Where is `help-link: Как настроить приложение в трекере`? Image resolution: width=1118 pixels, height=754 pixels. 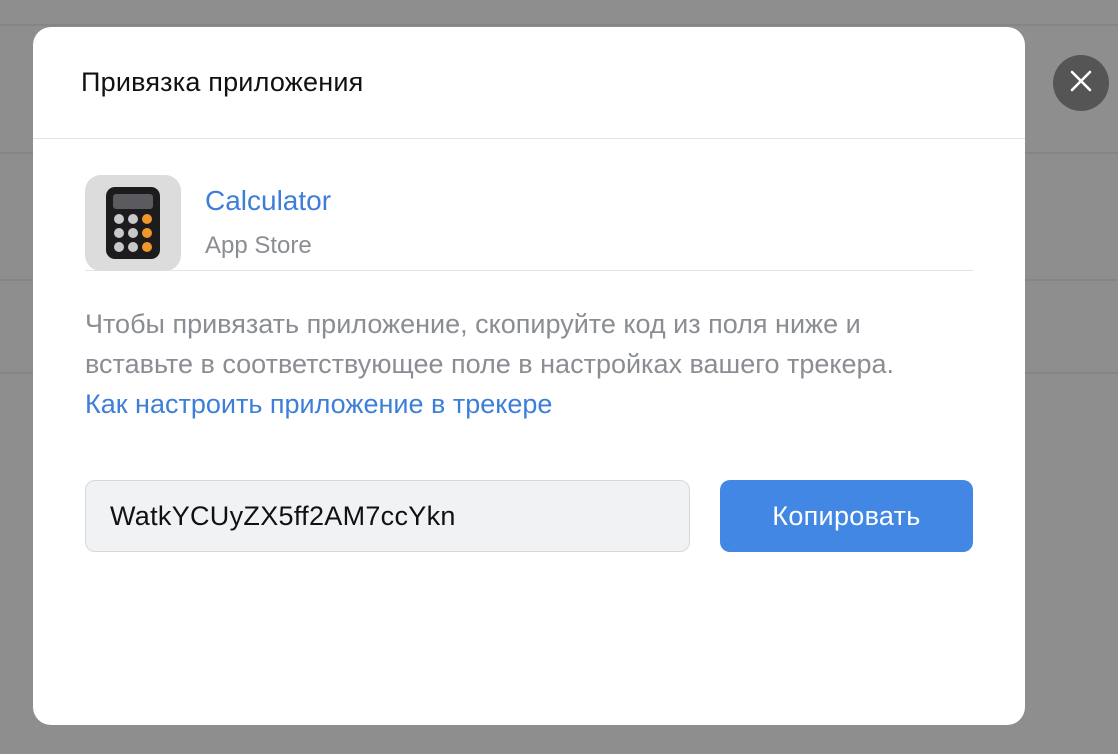 help-link: Как настроить приложение в трекере is located at coordinates (530, 404).